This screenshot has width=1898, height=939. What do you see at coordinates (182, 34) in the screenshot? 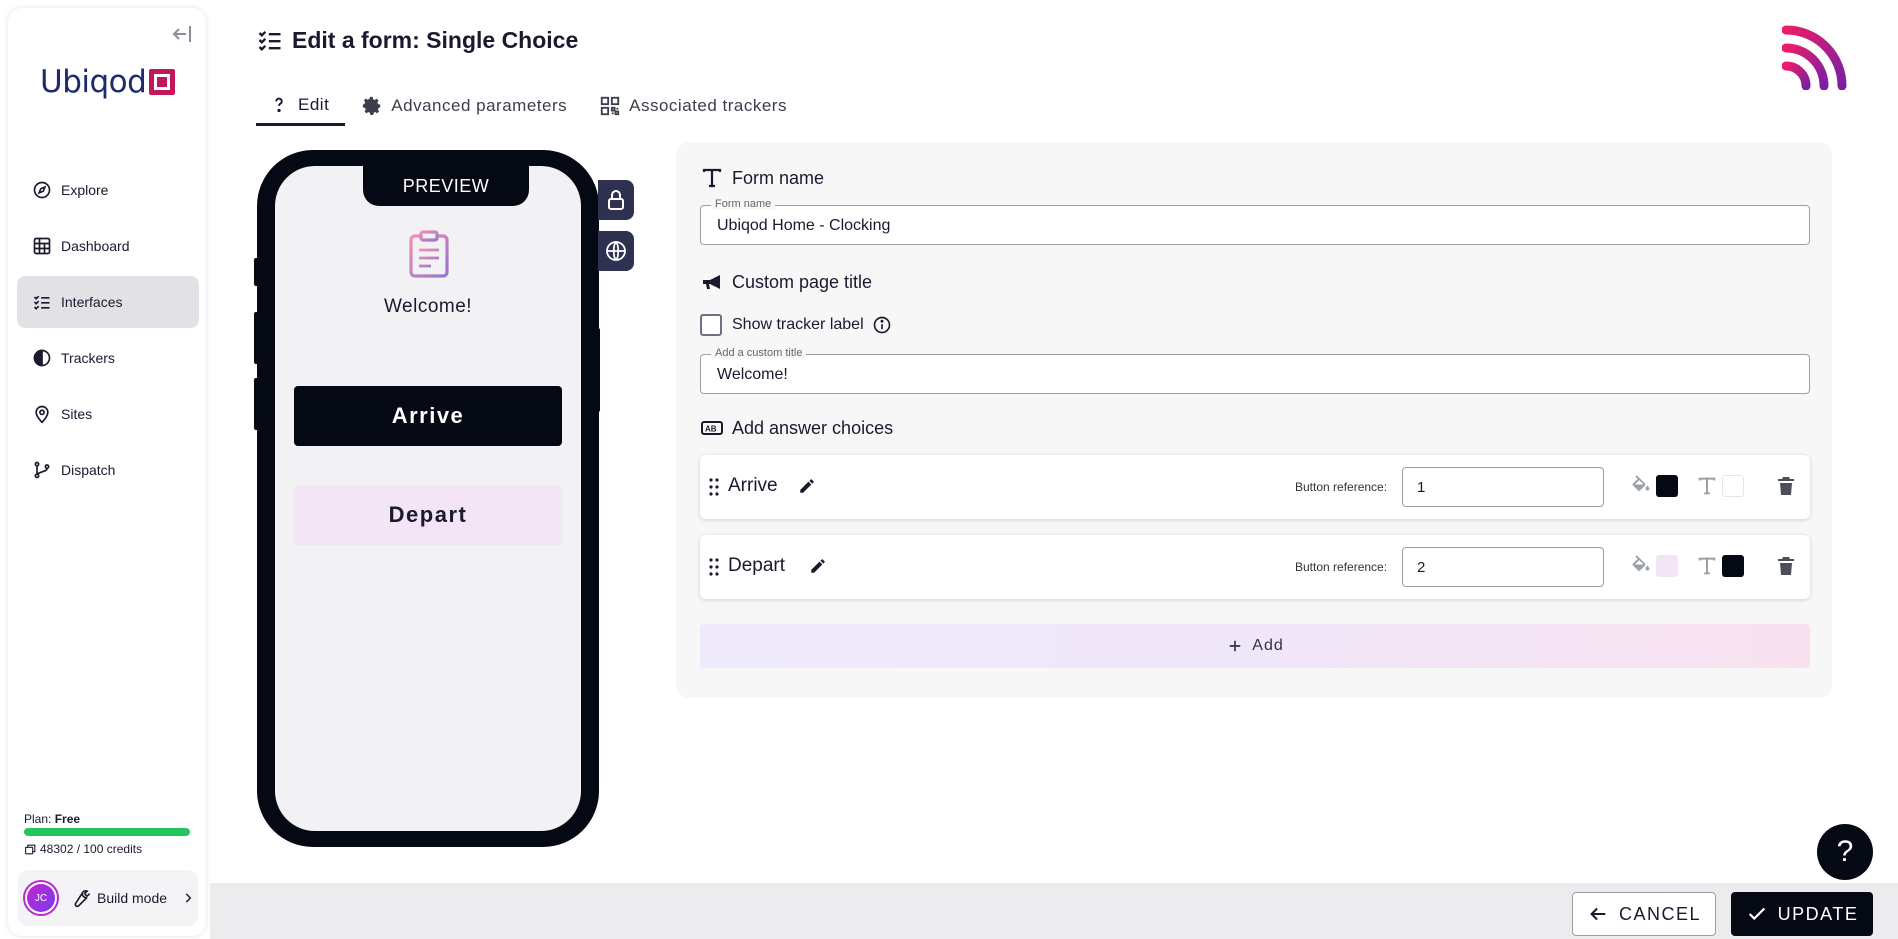
I see `collapse-sidebar-icon` at bounding box center [182, 34].